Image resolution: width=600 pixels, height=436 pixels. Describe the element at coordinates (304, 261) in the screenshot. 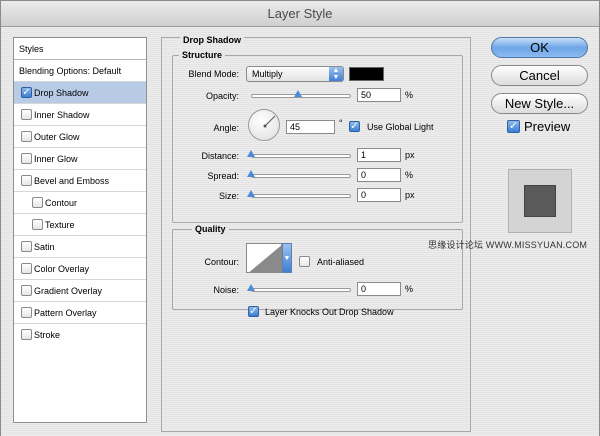

I see `anti-aliased-checkbox` at that location.